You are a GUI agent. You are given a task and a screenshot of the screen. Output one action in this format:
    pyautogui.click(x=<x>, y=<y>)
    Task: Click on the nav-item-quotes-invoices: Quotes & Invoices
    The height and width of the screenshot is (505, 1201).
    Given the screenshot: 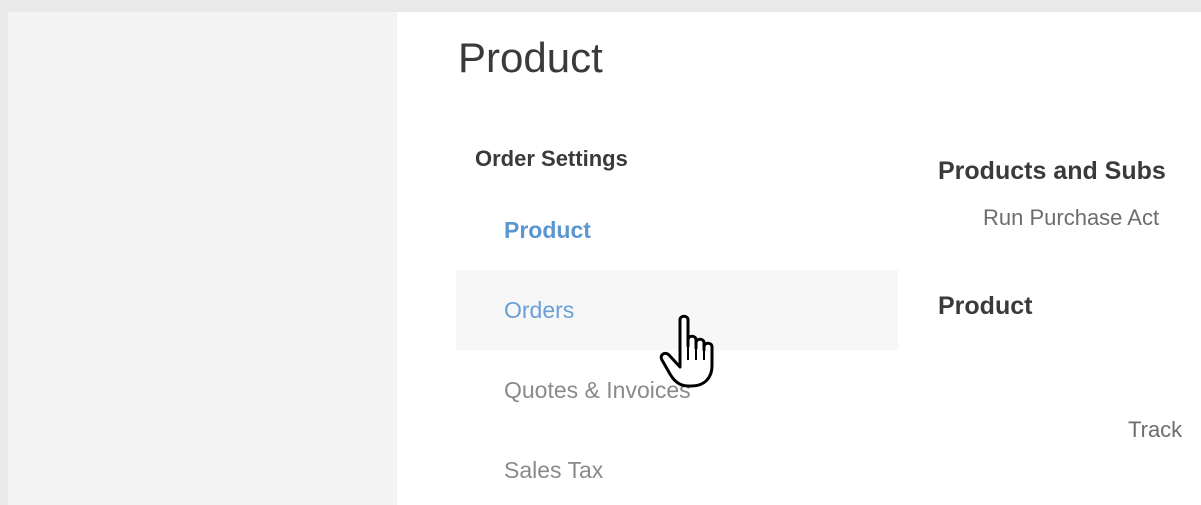 What is the action you would take?
    pyautogui.click(x=677, y=390)
    